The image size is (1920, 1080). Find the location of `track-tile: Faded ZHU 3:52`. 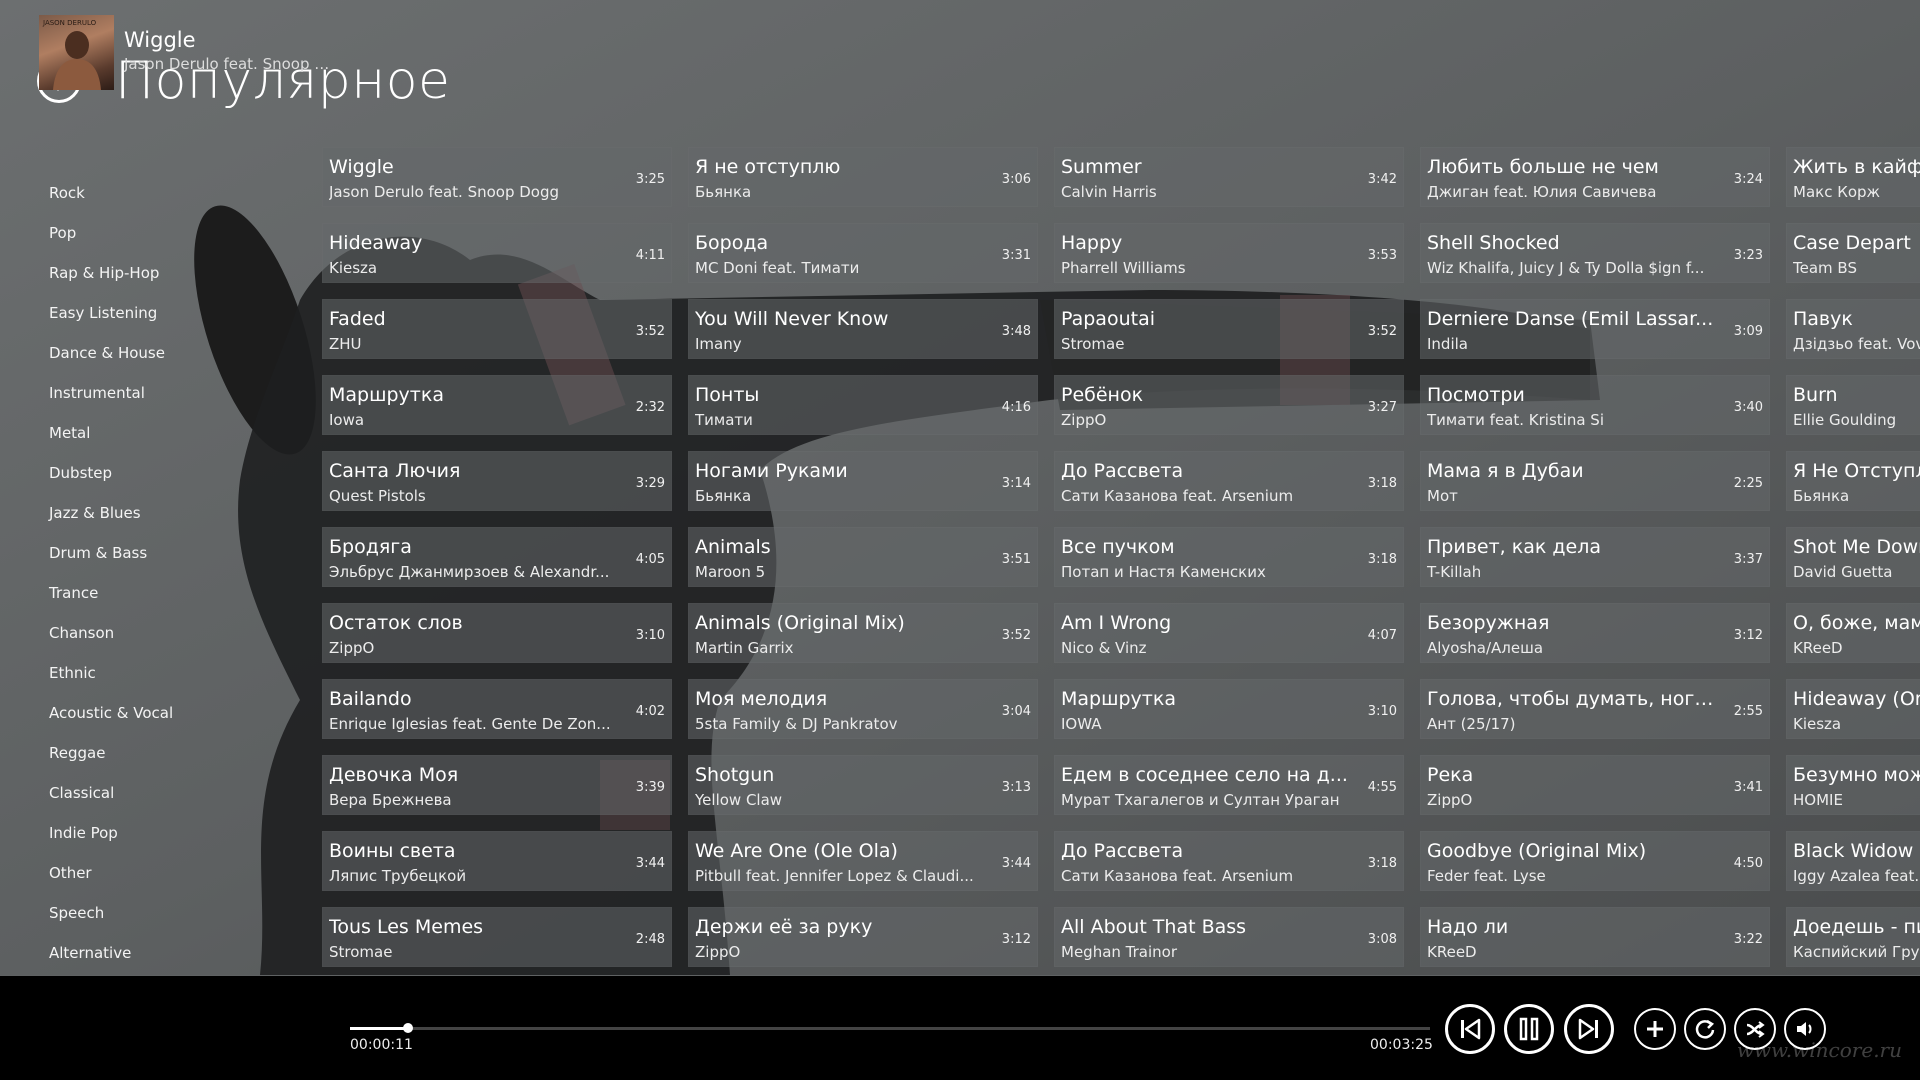

track-tile: Faded ZHU 3:52 is located at coordinates (497, 329).